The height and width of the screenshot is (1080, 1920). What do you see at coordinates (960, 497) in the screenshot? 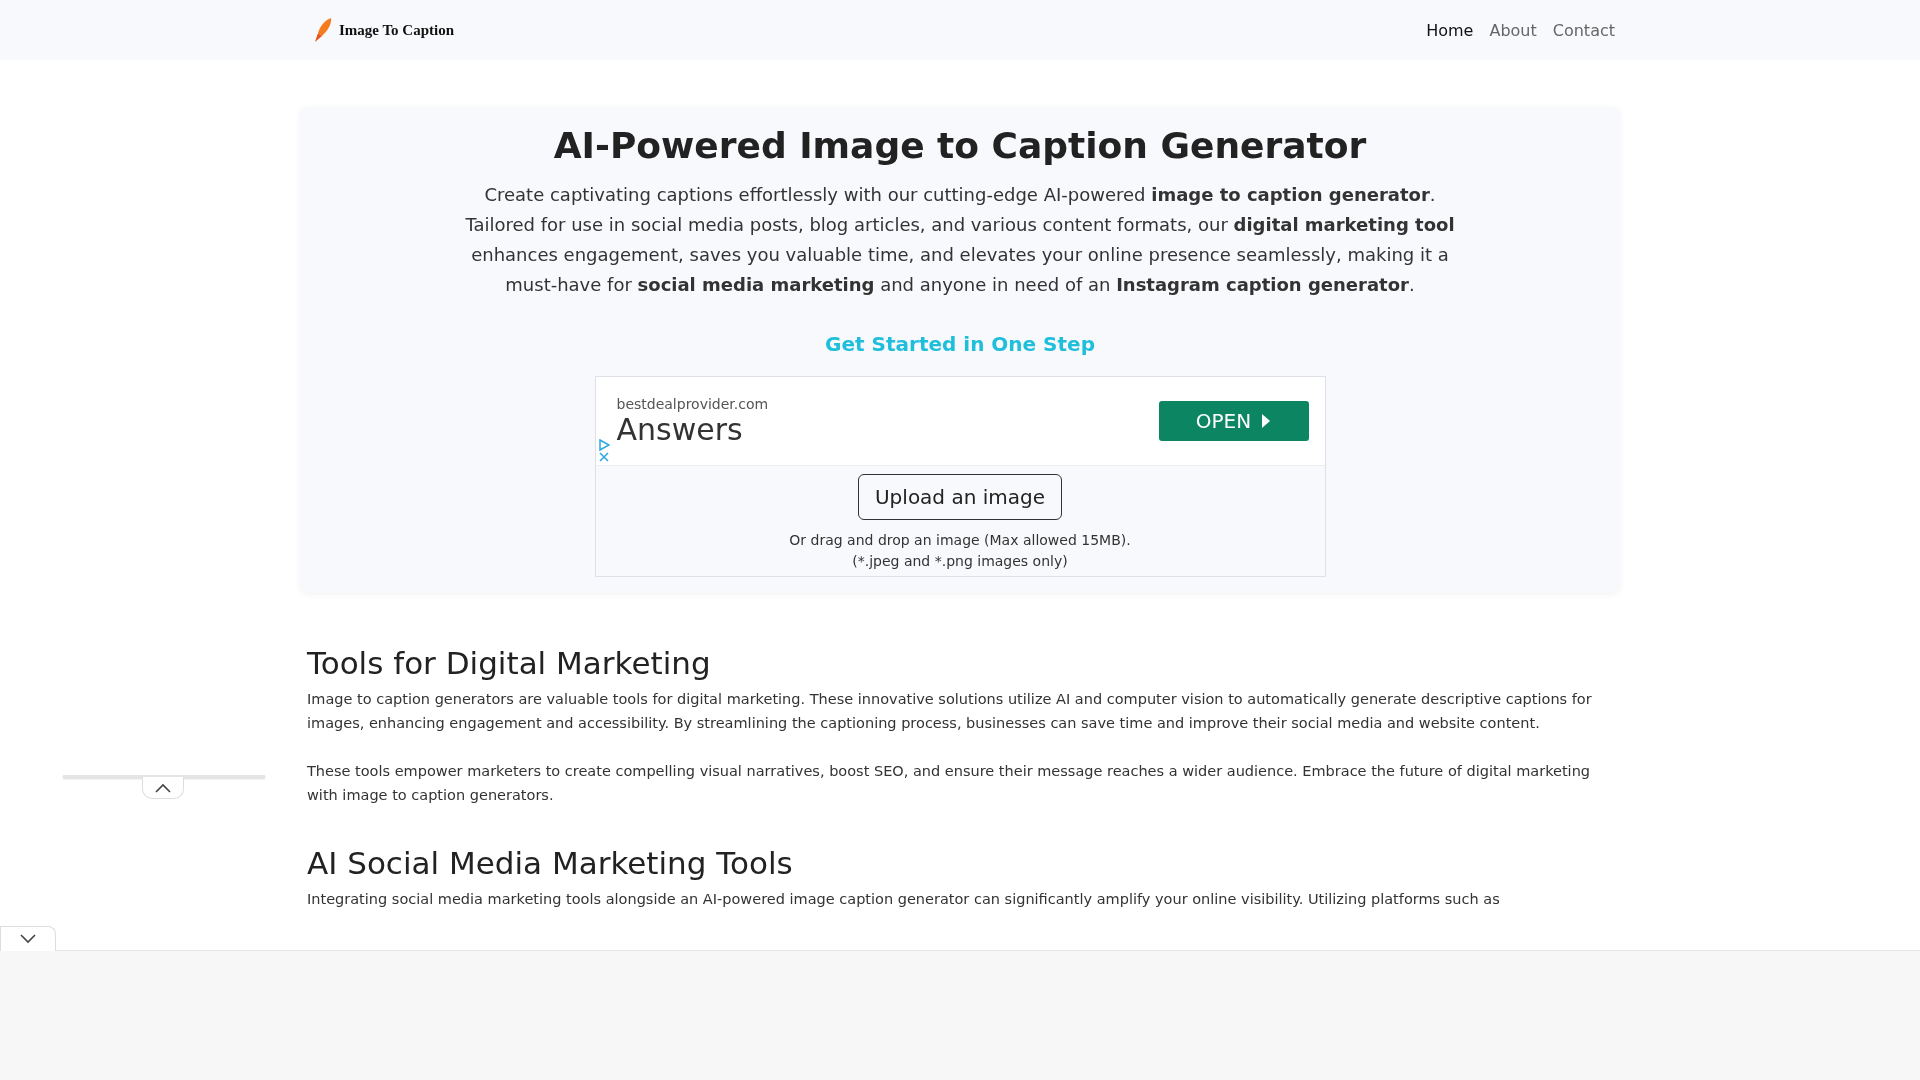
I see `upload-button: Upload an image` at bounding box center [960, 497].